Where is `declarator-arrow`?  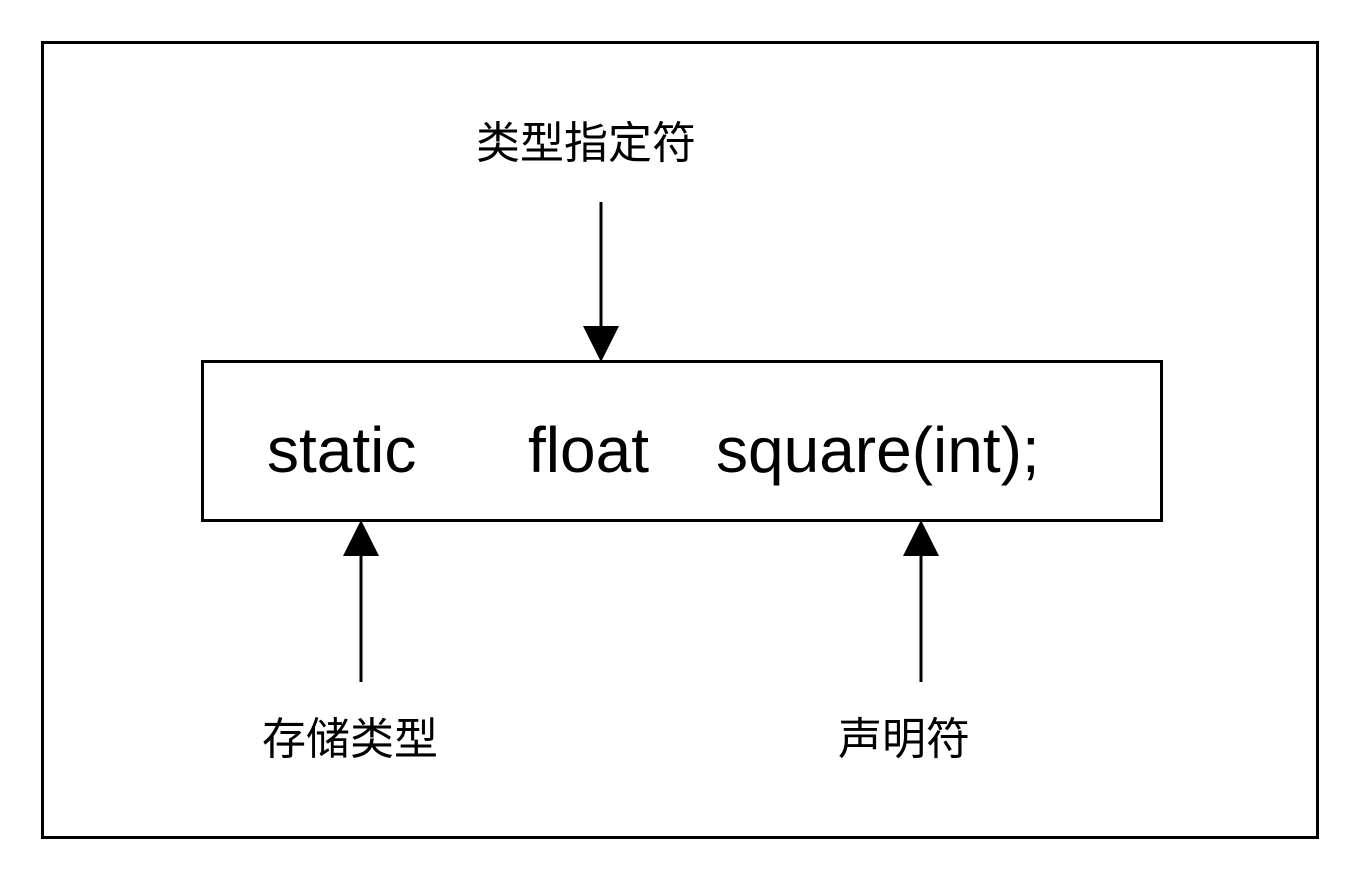
declarator-arrow is located at coordinates (921, 601).